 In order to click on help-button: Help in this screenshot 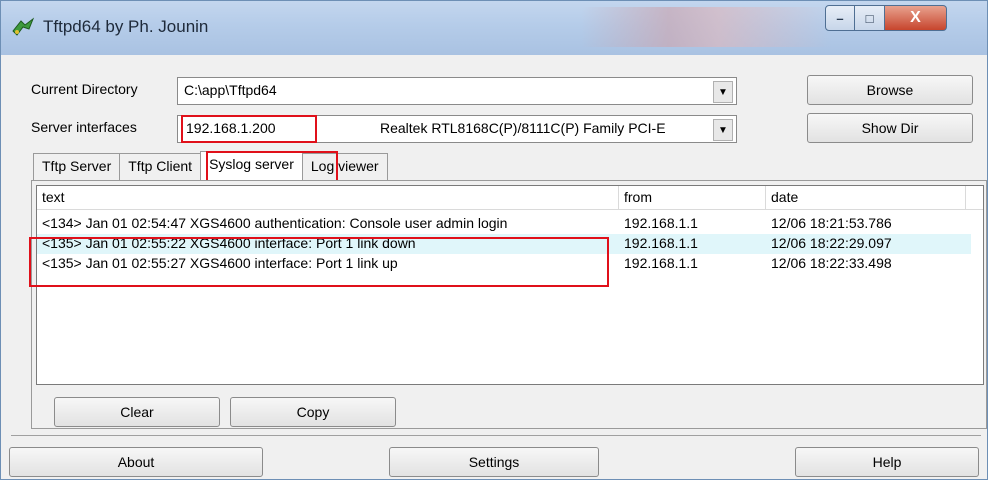, I will do `click(887, 462)`.